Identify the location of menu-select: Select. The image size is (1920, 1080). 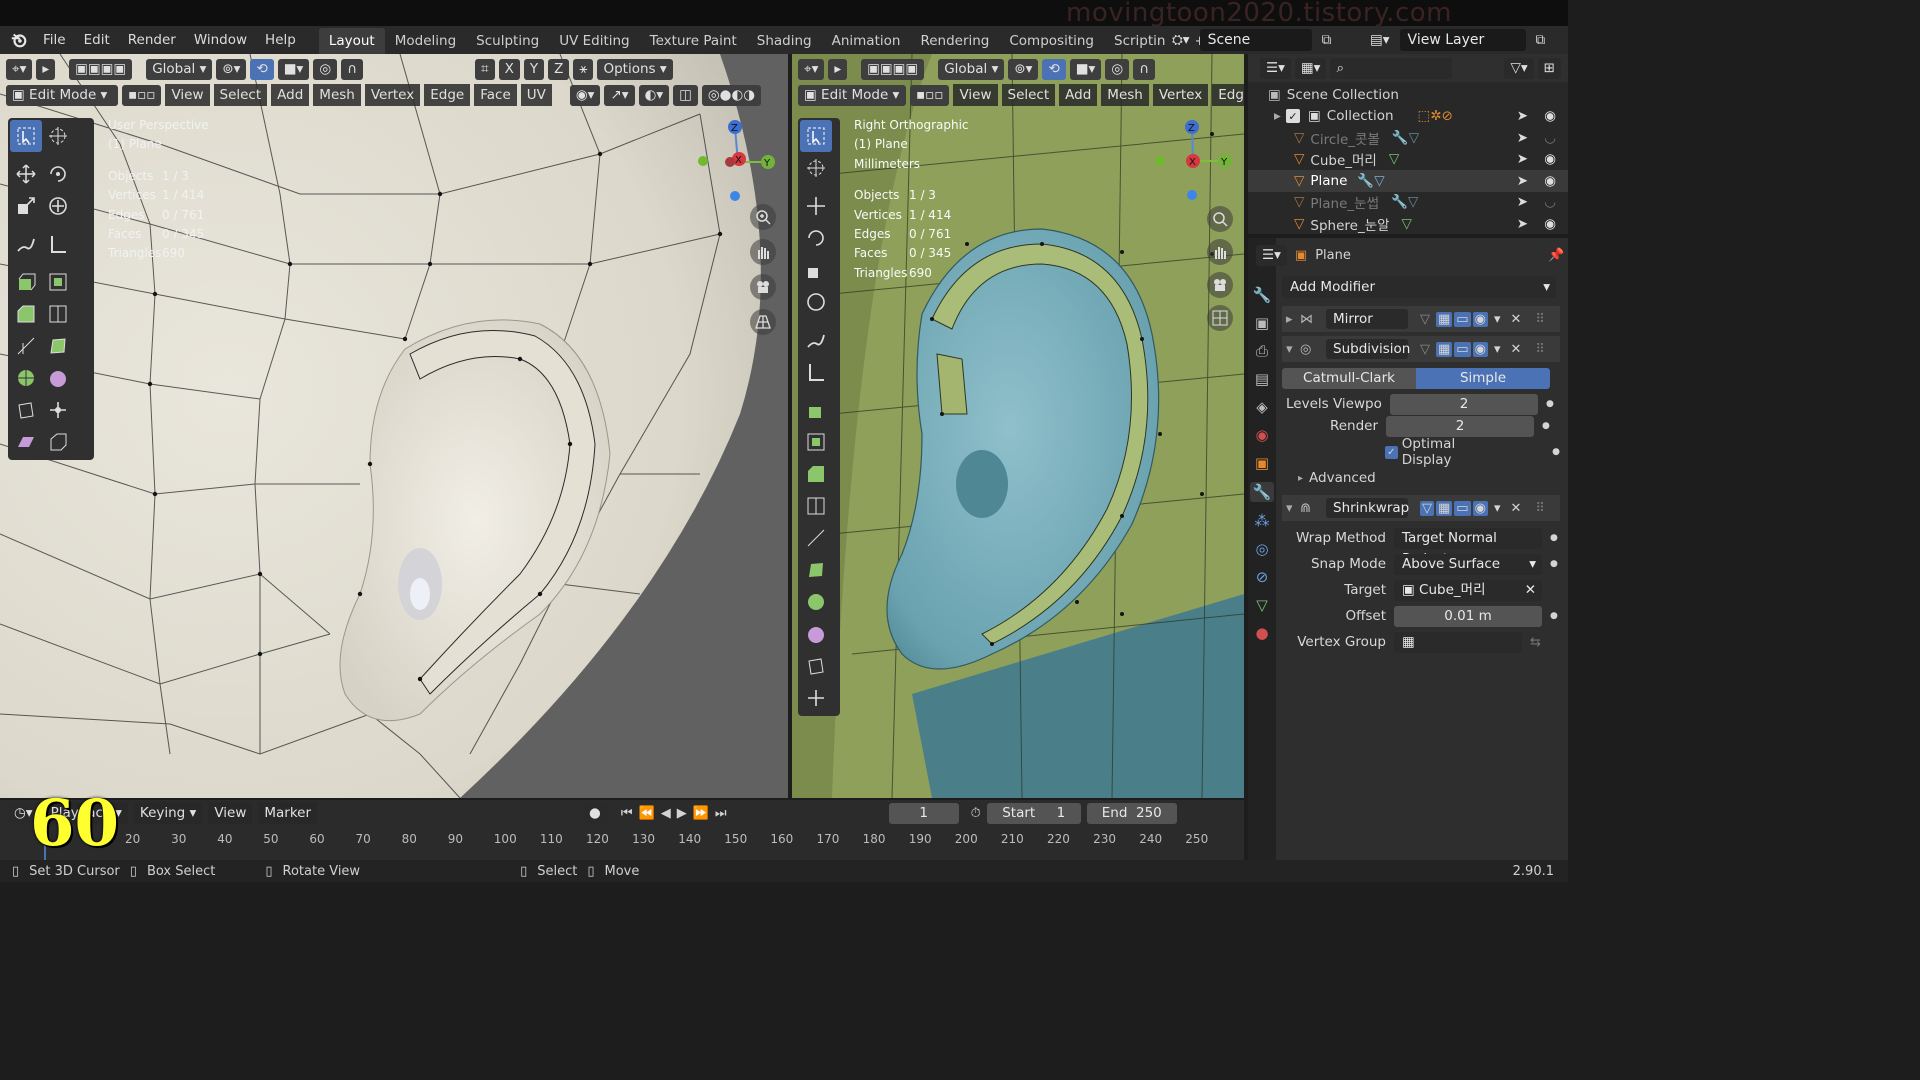
(240, 95).